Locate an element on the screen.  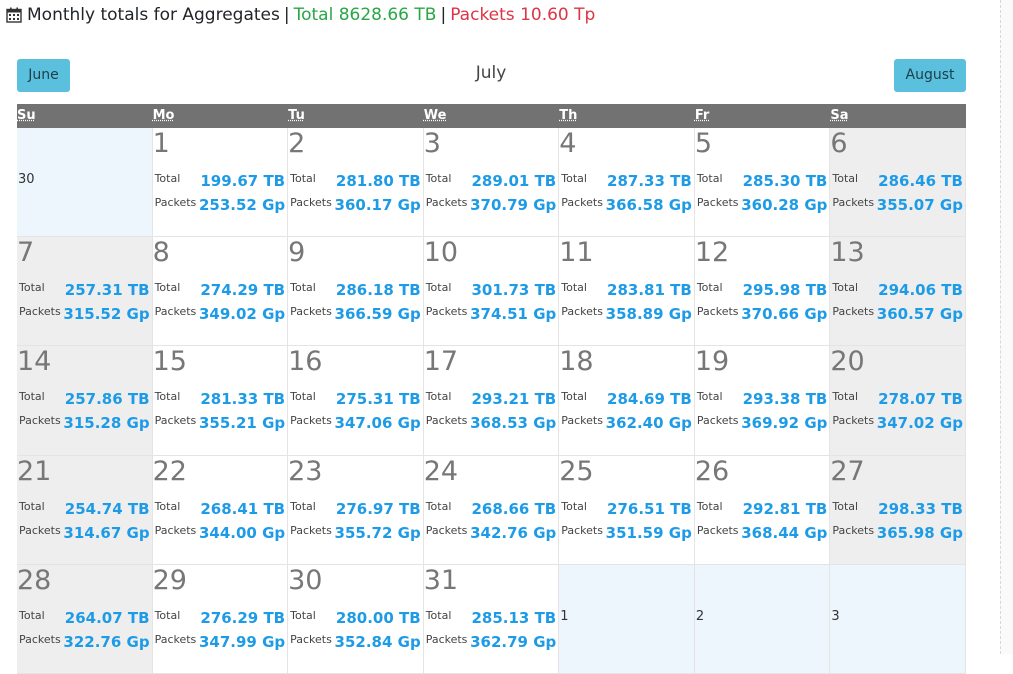
calendar-day: 13 Total 294.06 TB Packets 360.57 Gp is located at coordinates (898, 292).